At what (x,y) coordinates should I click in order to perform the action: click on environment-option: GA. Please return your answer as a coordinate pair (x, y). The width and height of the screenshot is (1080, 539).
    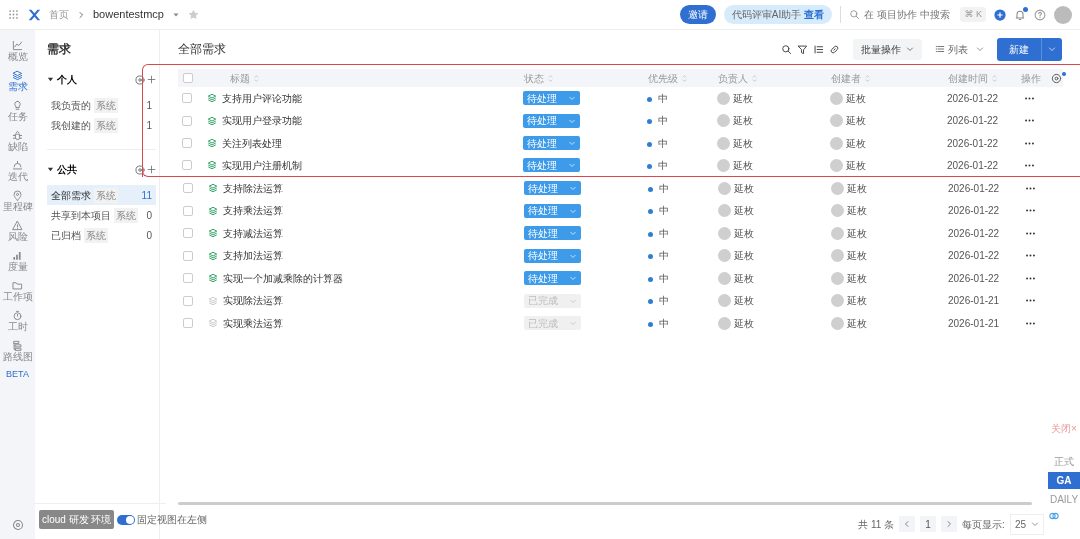
    Looking at the image, I should click on (1064, 480).